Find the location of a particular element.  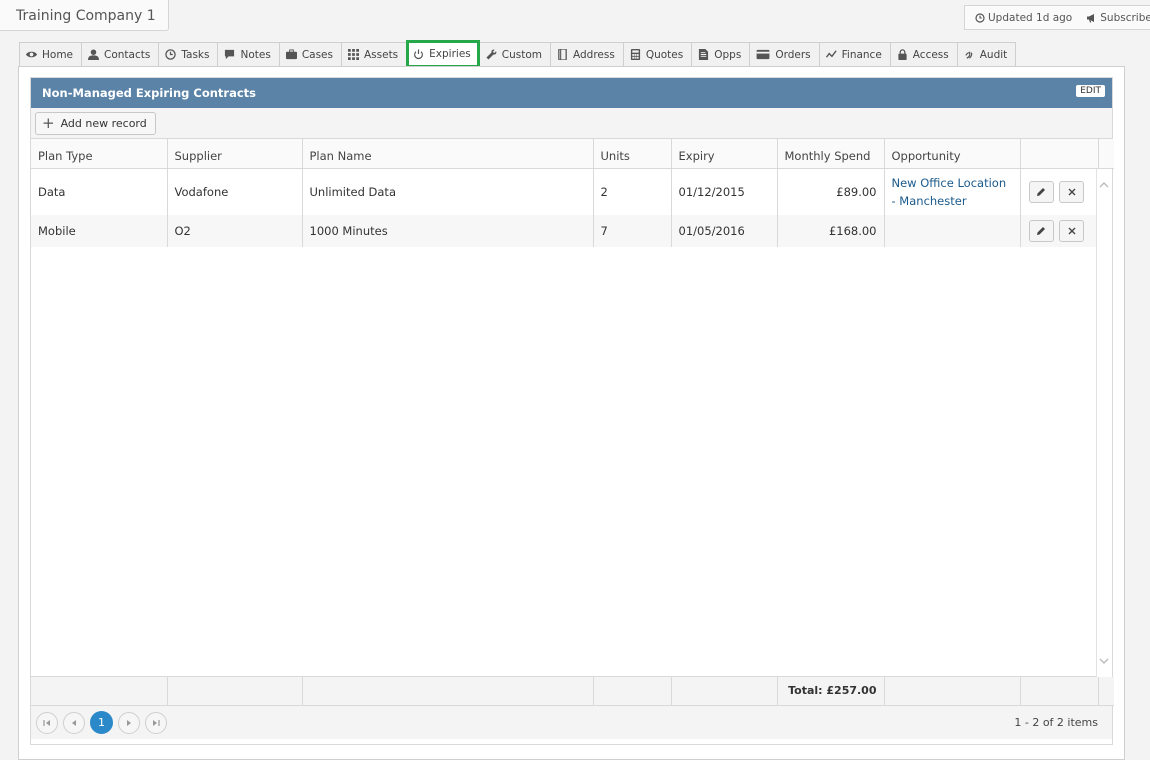

opportunity-link: New Office Location - Manchester is located at coordinates (952, 191).